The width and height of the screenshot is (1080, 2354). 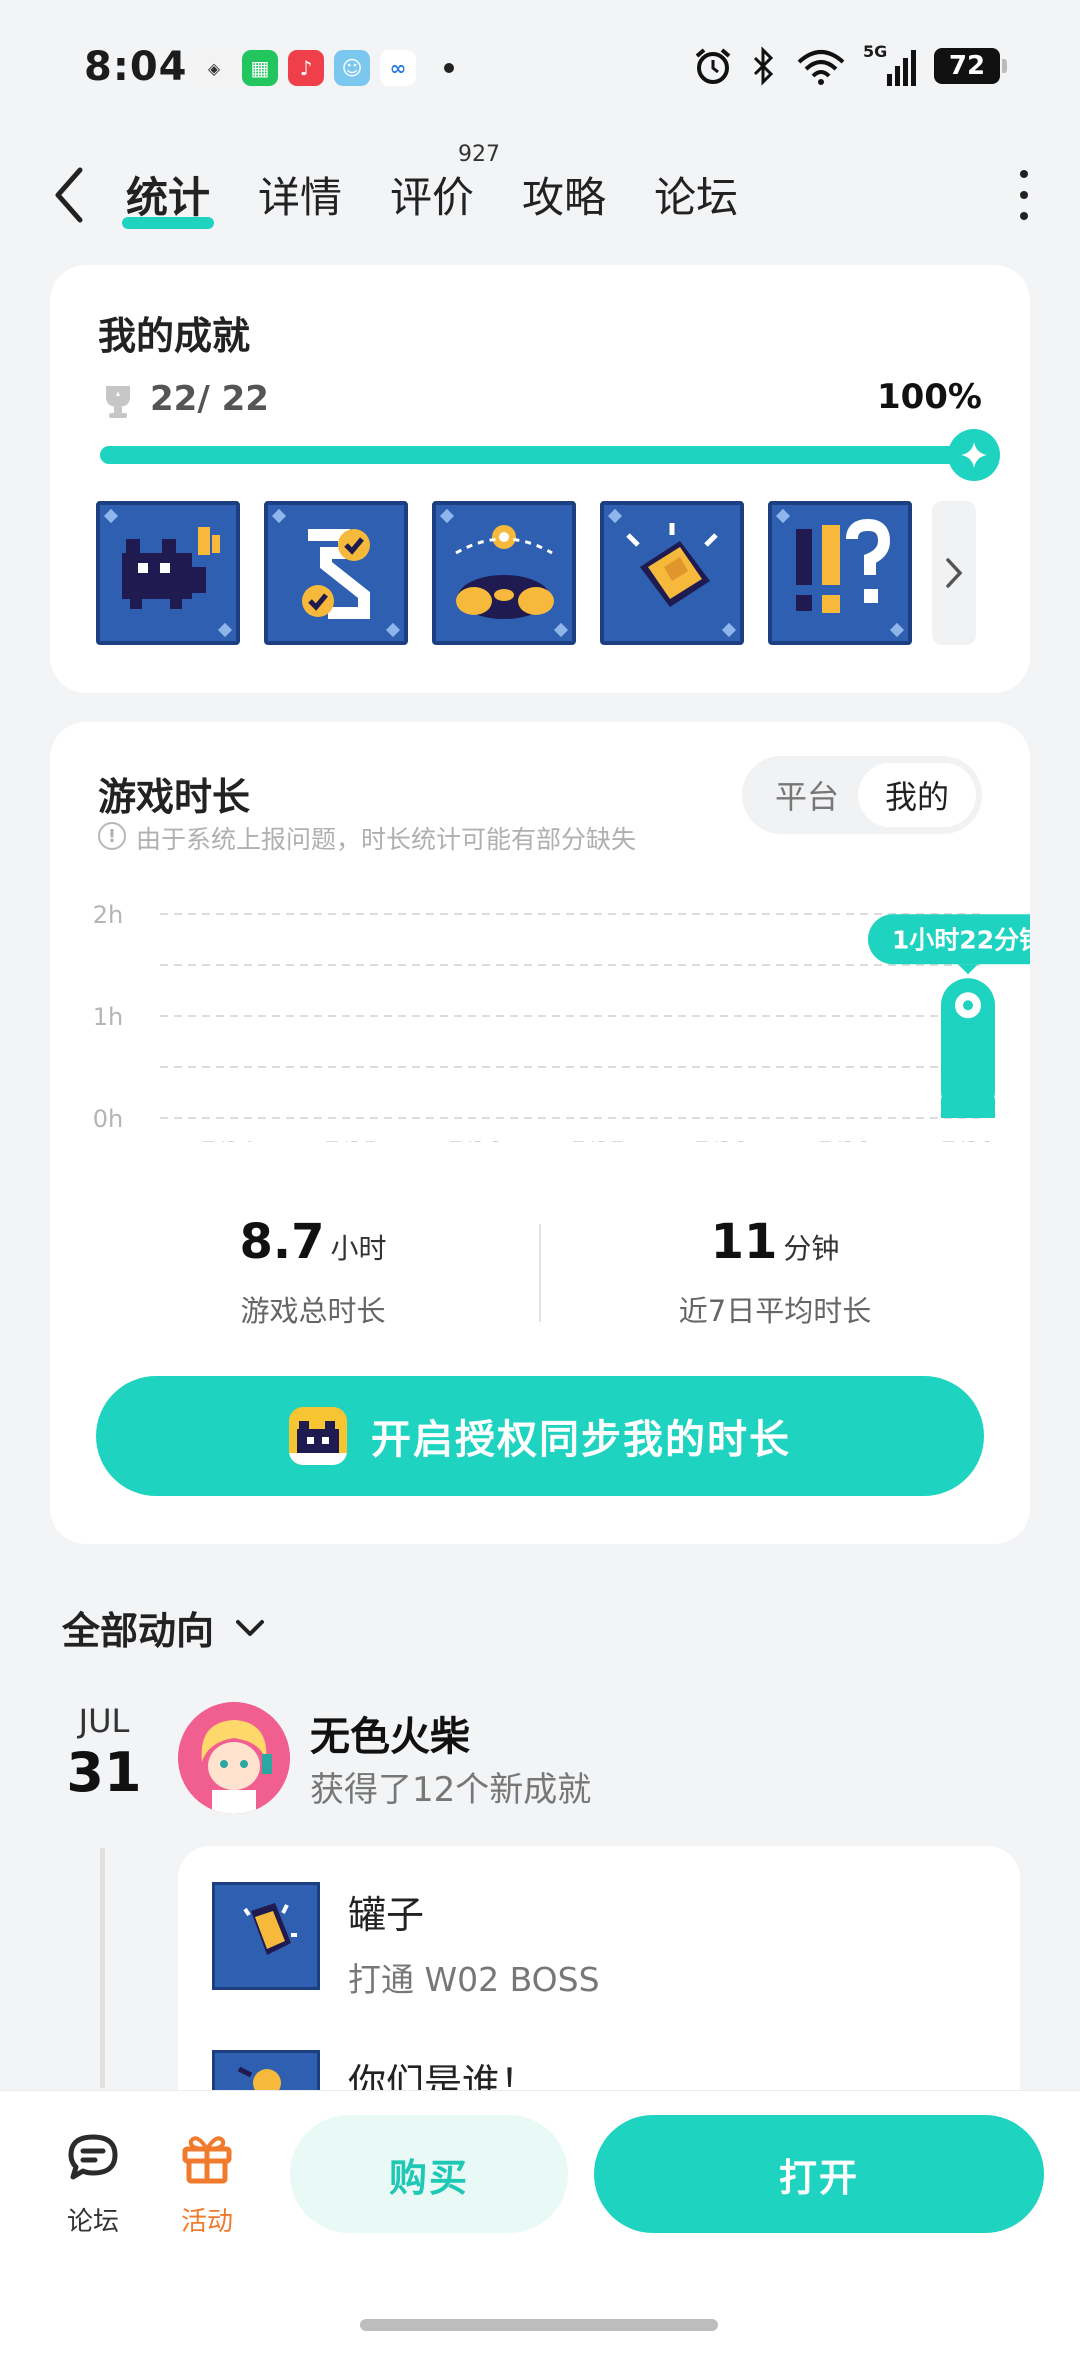 What do you see at coordinates (475, 1139) in the screenshot?
I see `chart-x-tick-label: 7/26` at bounding box center [475, 1139].